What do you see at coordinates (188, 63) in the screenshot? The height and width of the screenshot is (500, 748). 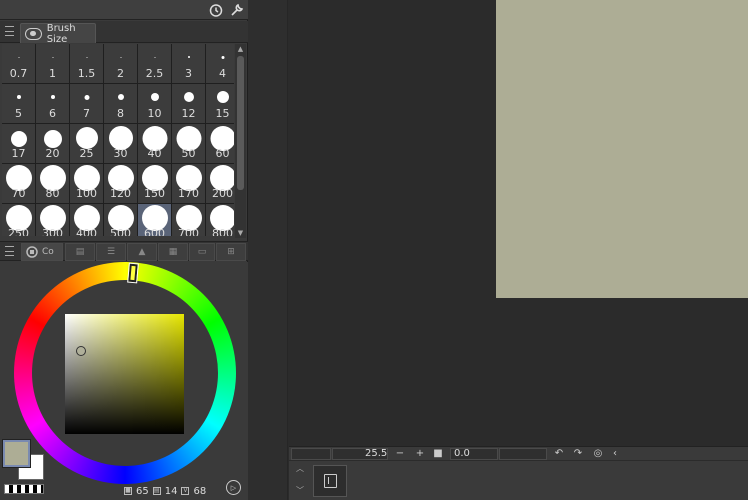 I see `brush-size-cell: 3` at bounding box center [188, 63].